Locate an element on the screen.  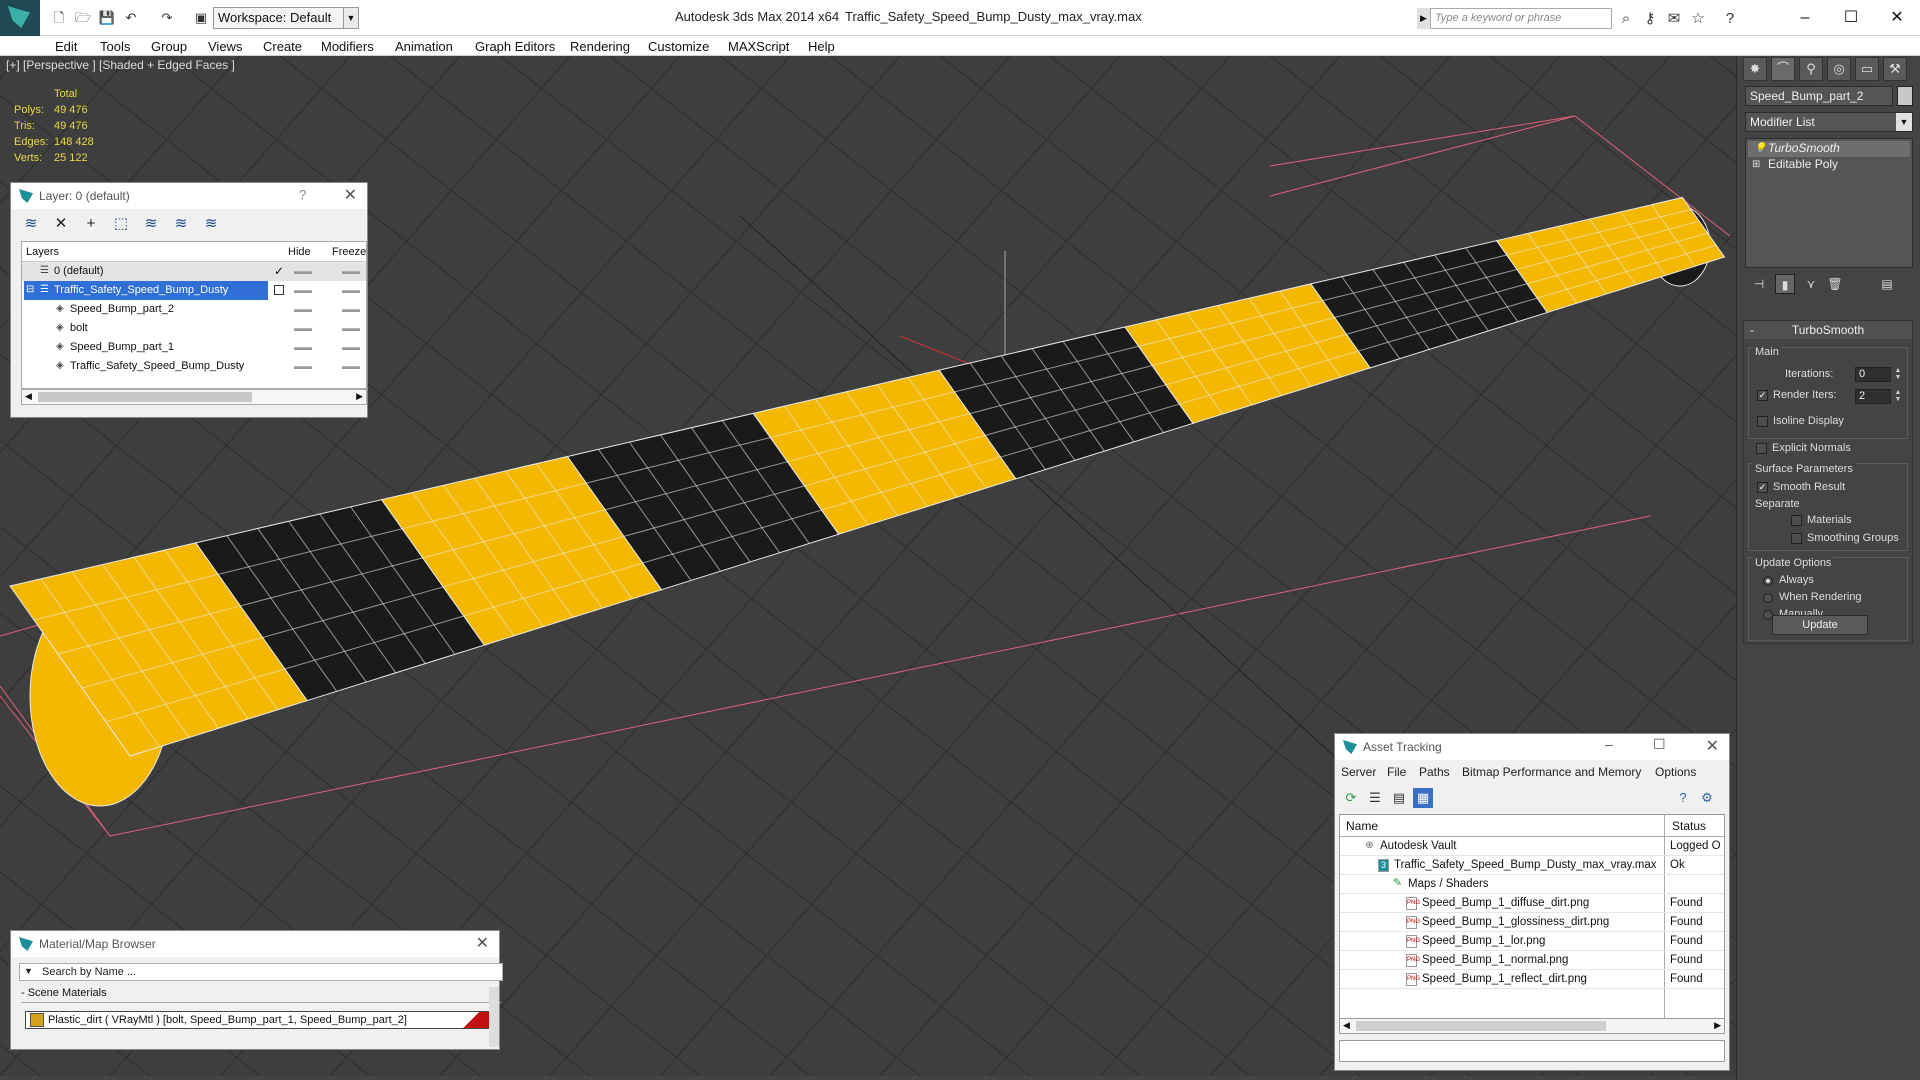
menu-modifiers: Modifiers is located at coordinates (347, 46).